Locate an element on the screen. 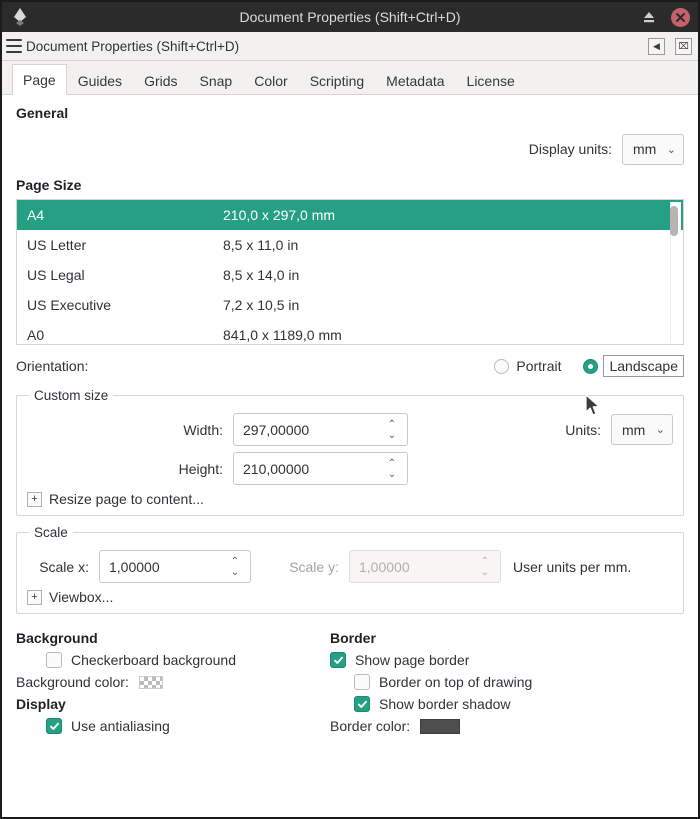 Image resolution: width=700 pixels, height=819 pixels. tab-license: License is located at coordinates (491, 80).